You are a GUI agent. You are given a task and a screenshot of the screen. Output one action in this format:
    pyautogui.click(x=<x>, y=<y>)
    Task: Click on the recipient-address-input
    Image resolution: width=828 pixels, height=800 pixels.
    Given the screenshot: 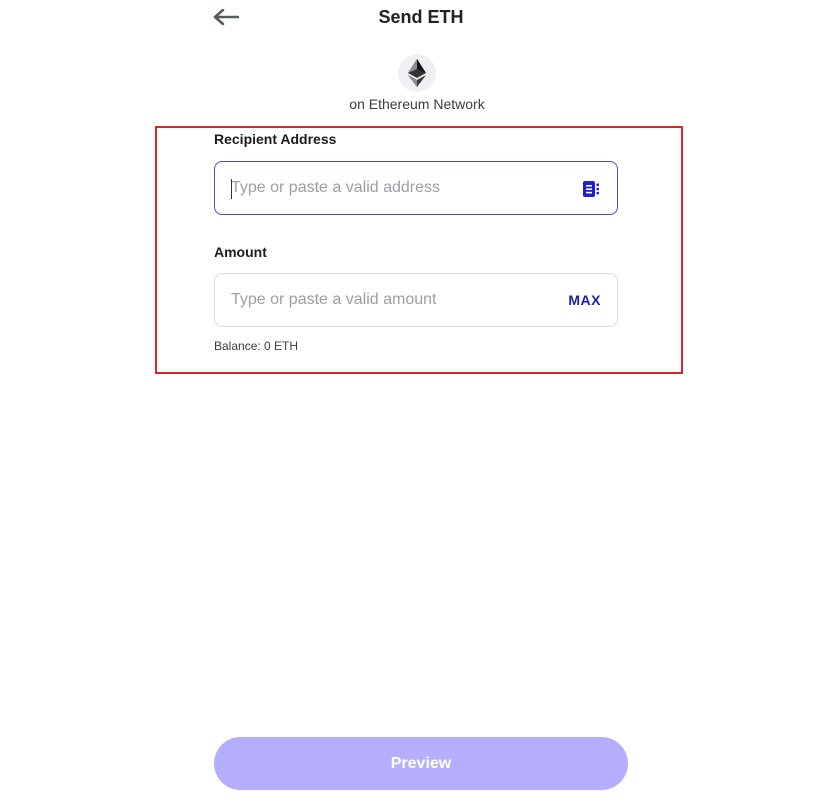 What is the action you would take?
    pyautogui.click(x=396, y=188)
    